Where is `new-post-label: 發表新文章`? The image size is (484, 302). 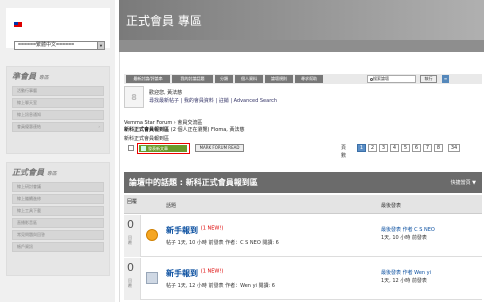 new-post-label: 發表新文章 is located at coordinates (158, 148).